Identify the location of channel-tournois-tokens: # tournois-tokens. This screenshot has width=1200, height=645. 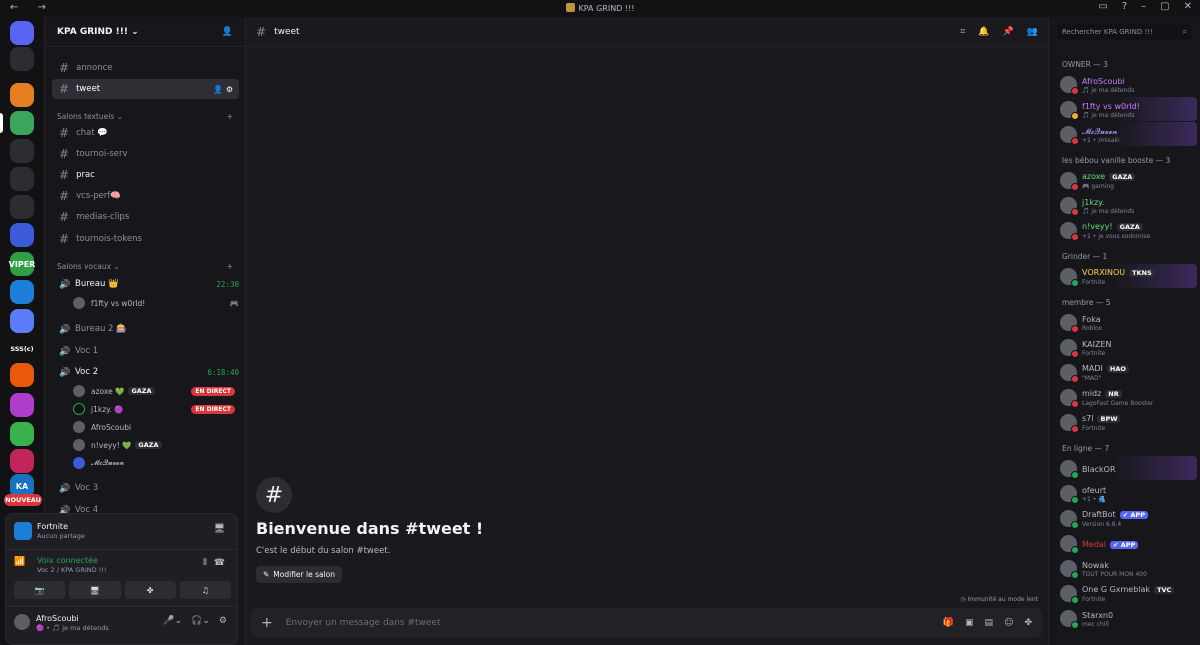
(145, 239).